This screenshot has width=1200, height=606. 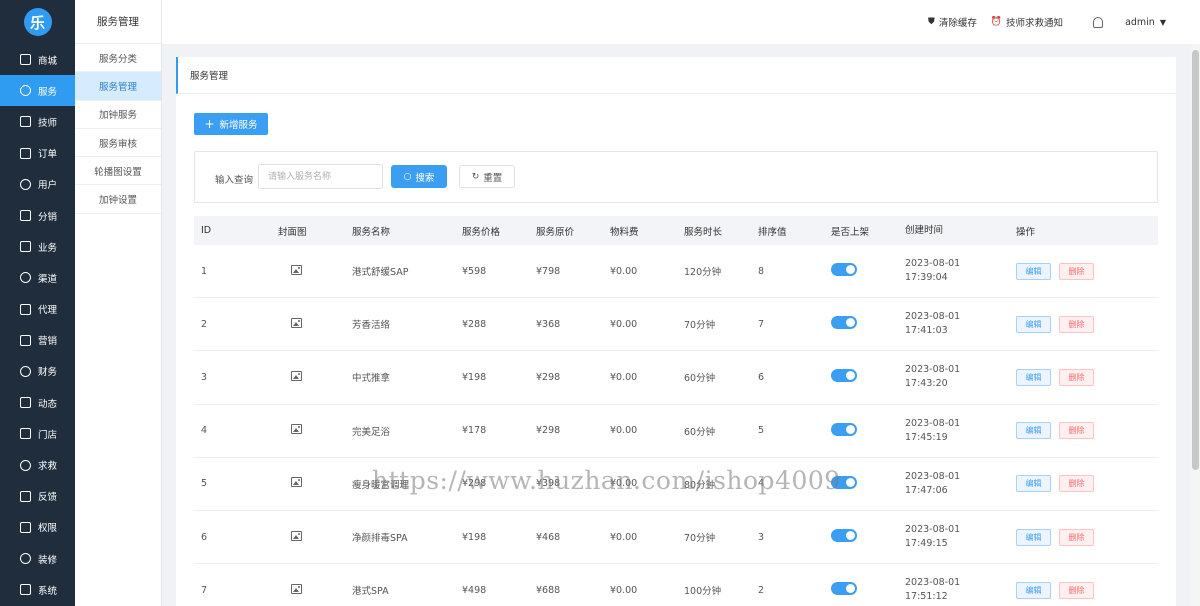 I want to click on nav-item-2: 技师, so click(x=37, y=121).